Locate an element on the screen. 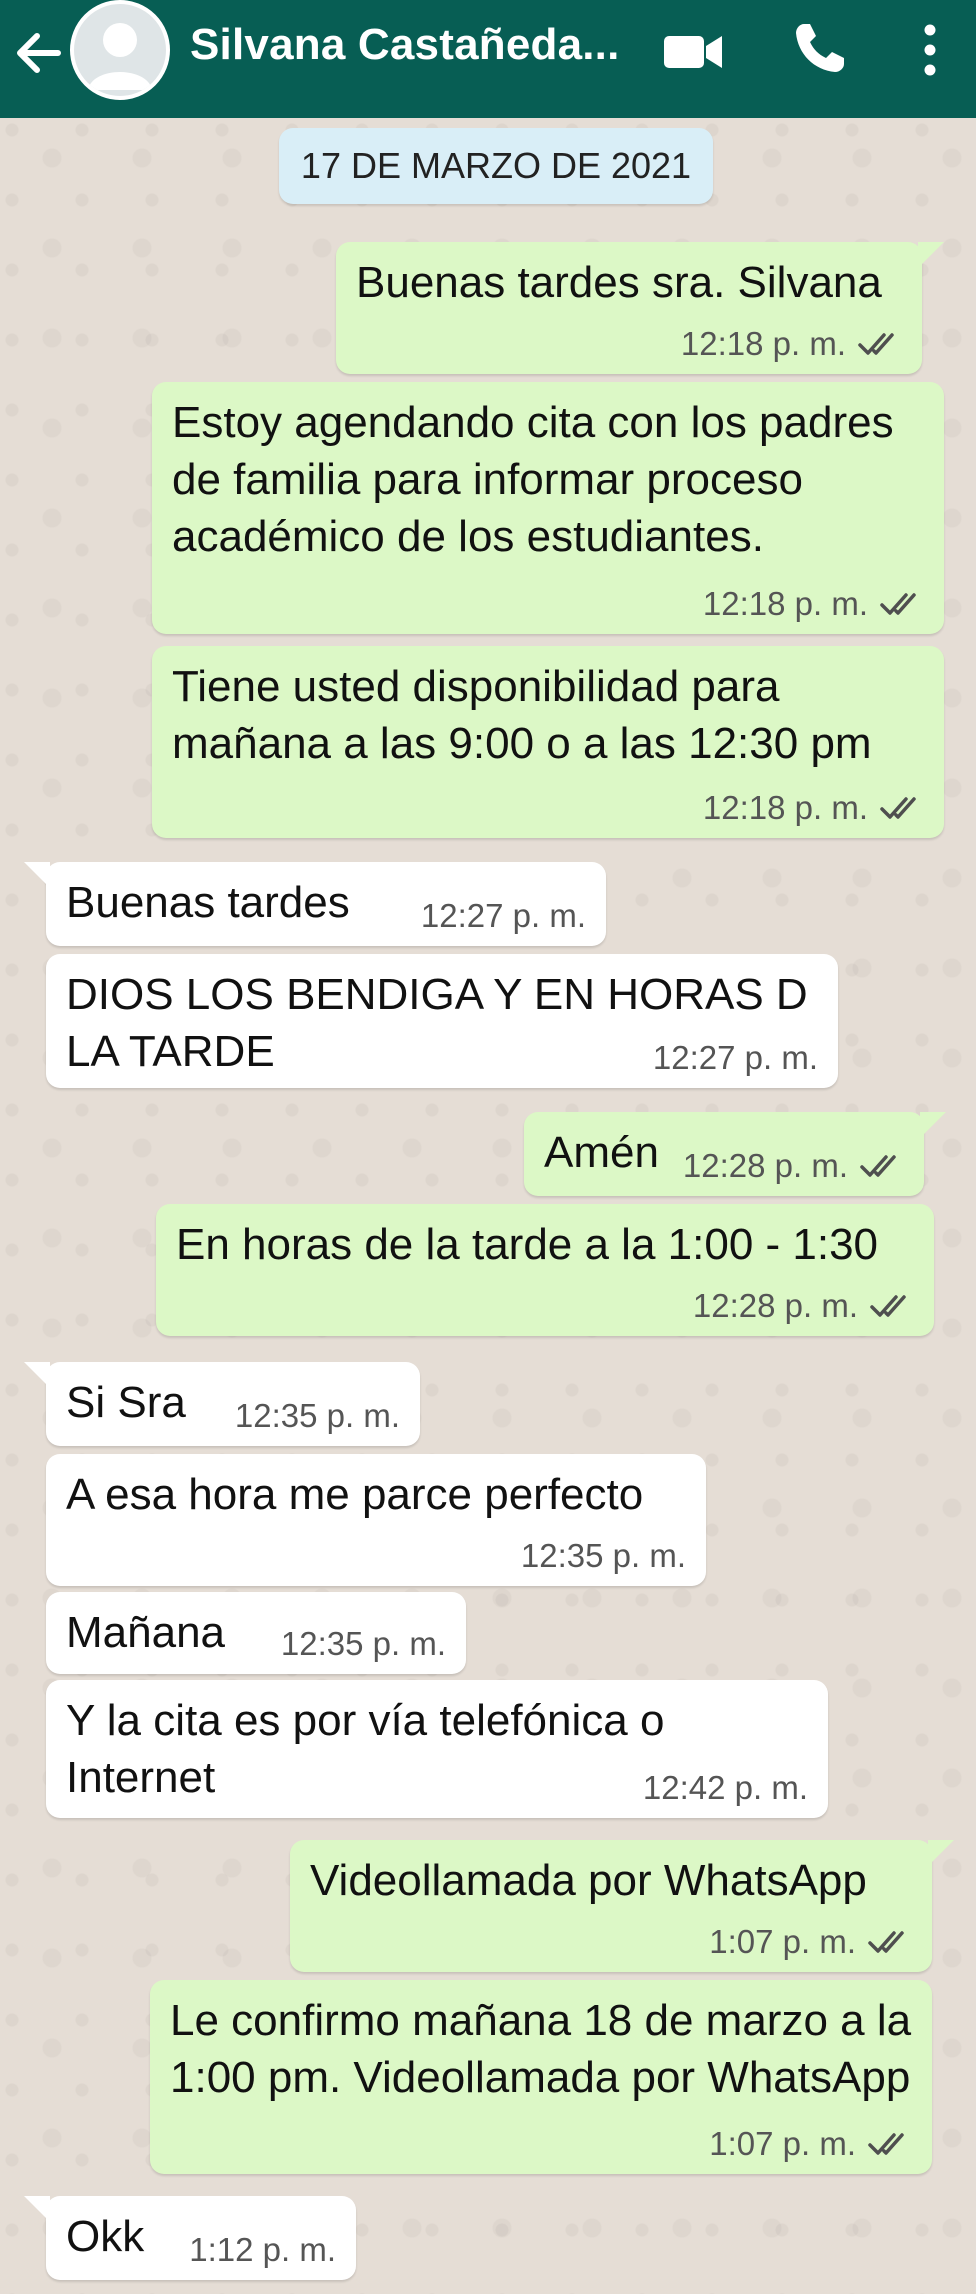 The height and width of the screenshot is (2294, 976). video-camera-icon is located at coordinates (694, 52).